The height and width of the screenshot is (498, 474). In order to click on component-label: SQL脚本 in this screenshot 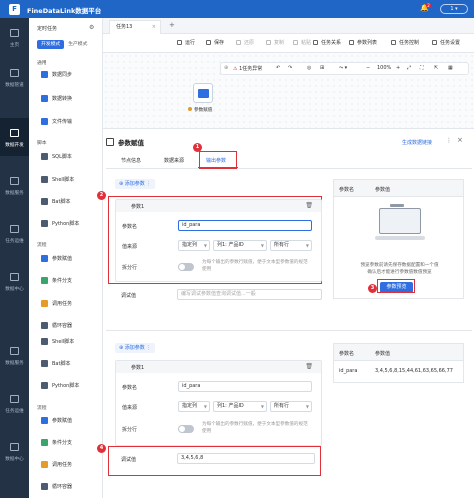, I will do `click(62, 157)`.